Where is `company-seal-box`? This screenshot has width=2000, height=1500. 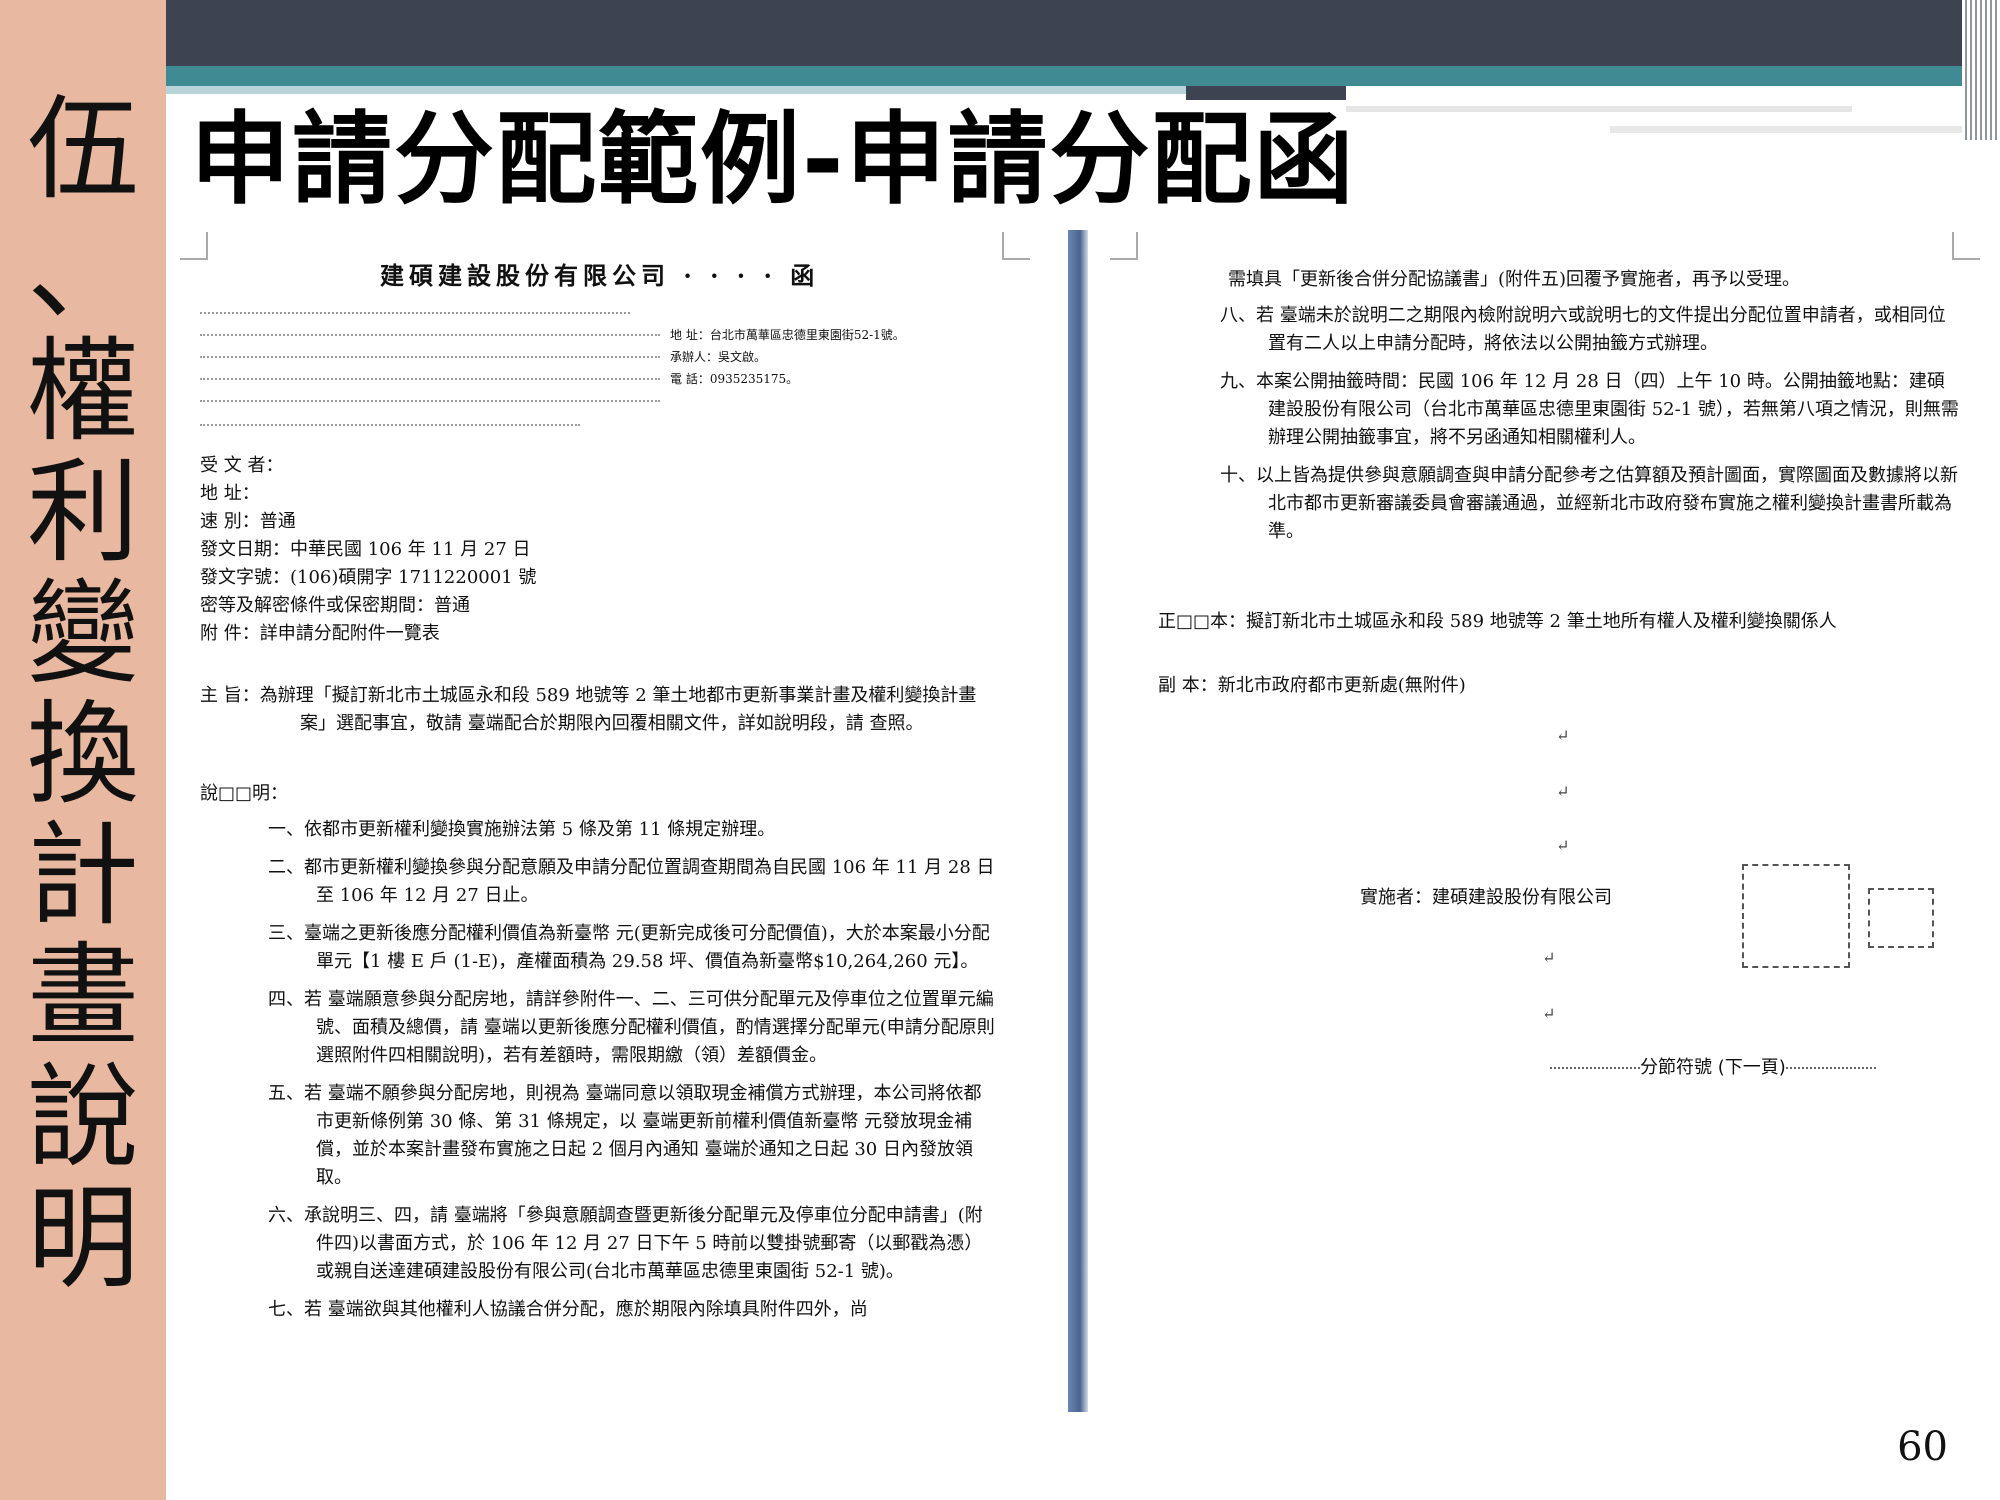
company-seal-box is located at coordinates (1796, 916).